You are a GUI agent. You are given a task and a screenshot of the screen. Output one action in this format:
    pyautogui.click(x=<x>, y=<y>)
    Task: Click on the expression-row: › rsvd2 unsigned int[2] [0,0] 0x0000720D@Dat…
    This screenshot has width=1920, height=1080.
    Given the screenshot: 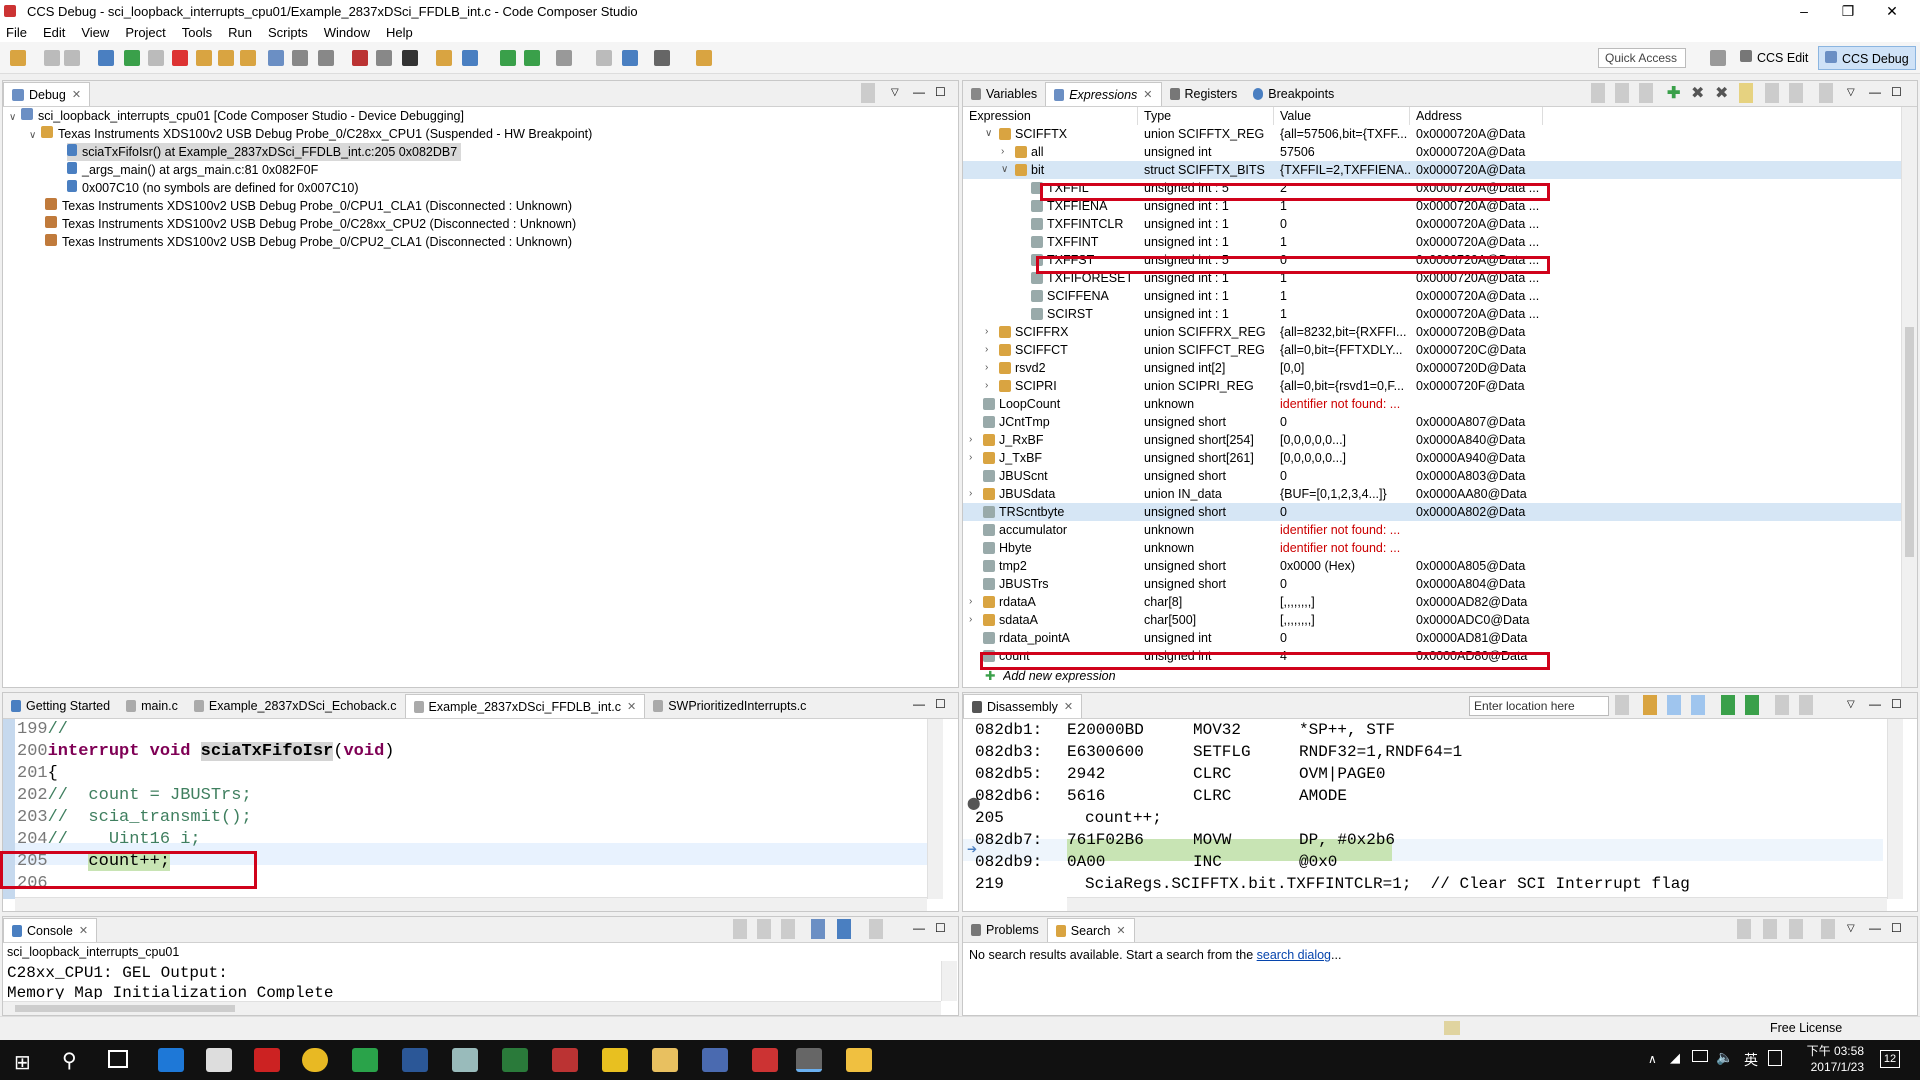 What is the action you would take?
    pyautogui.click(x=1440, y=368)
    